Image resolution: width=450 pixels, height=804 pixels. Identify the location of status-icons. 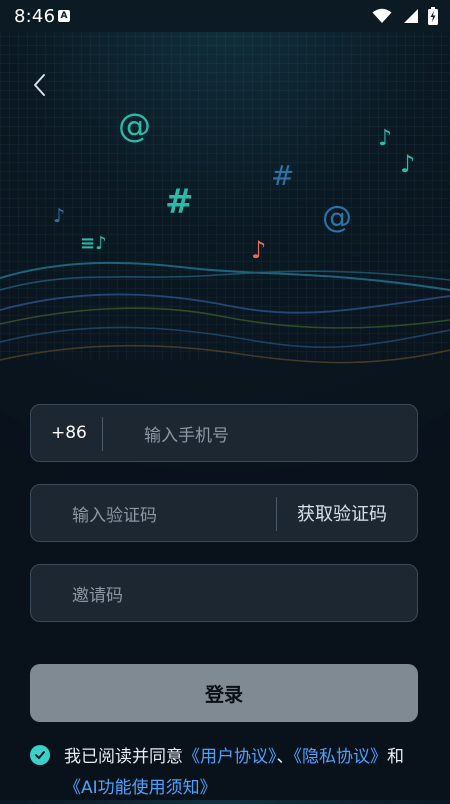
(405, 16).